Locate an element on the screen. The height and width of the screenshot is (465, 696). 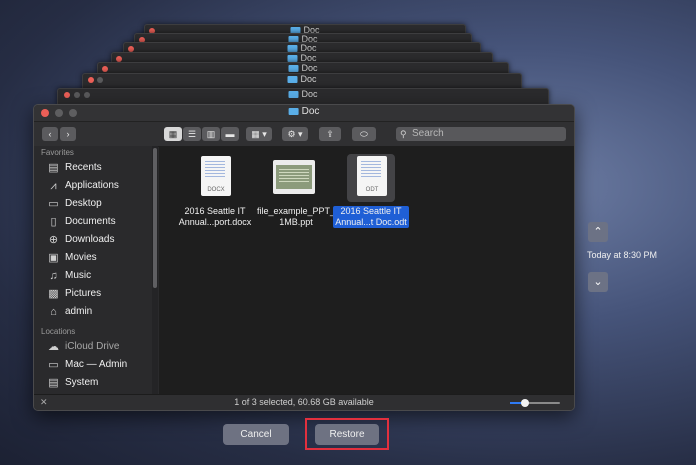
toolbar: ‹ › ▦ ☰ ▥ ▬ ▦ ▾ ⚙ ▾ ⇪ ⬭ ⚲ Search is located at coordinates (304, 134).